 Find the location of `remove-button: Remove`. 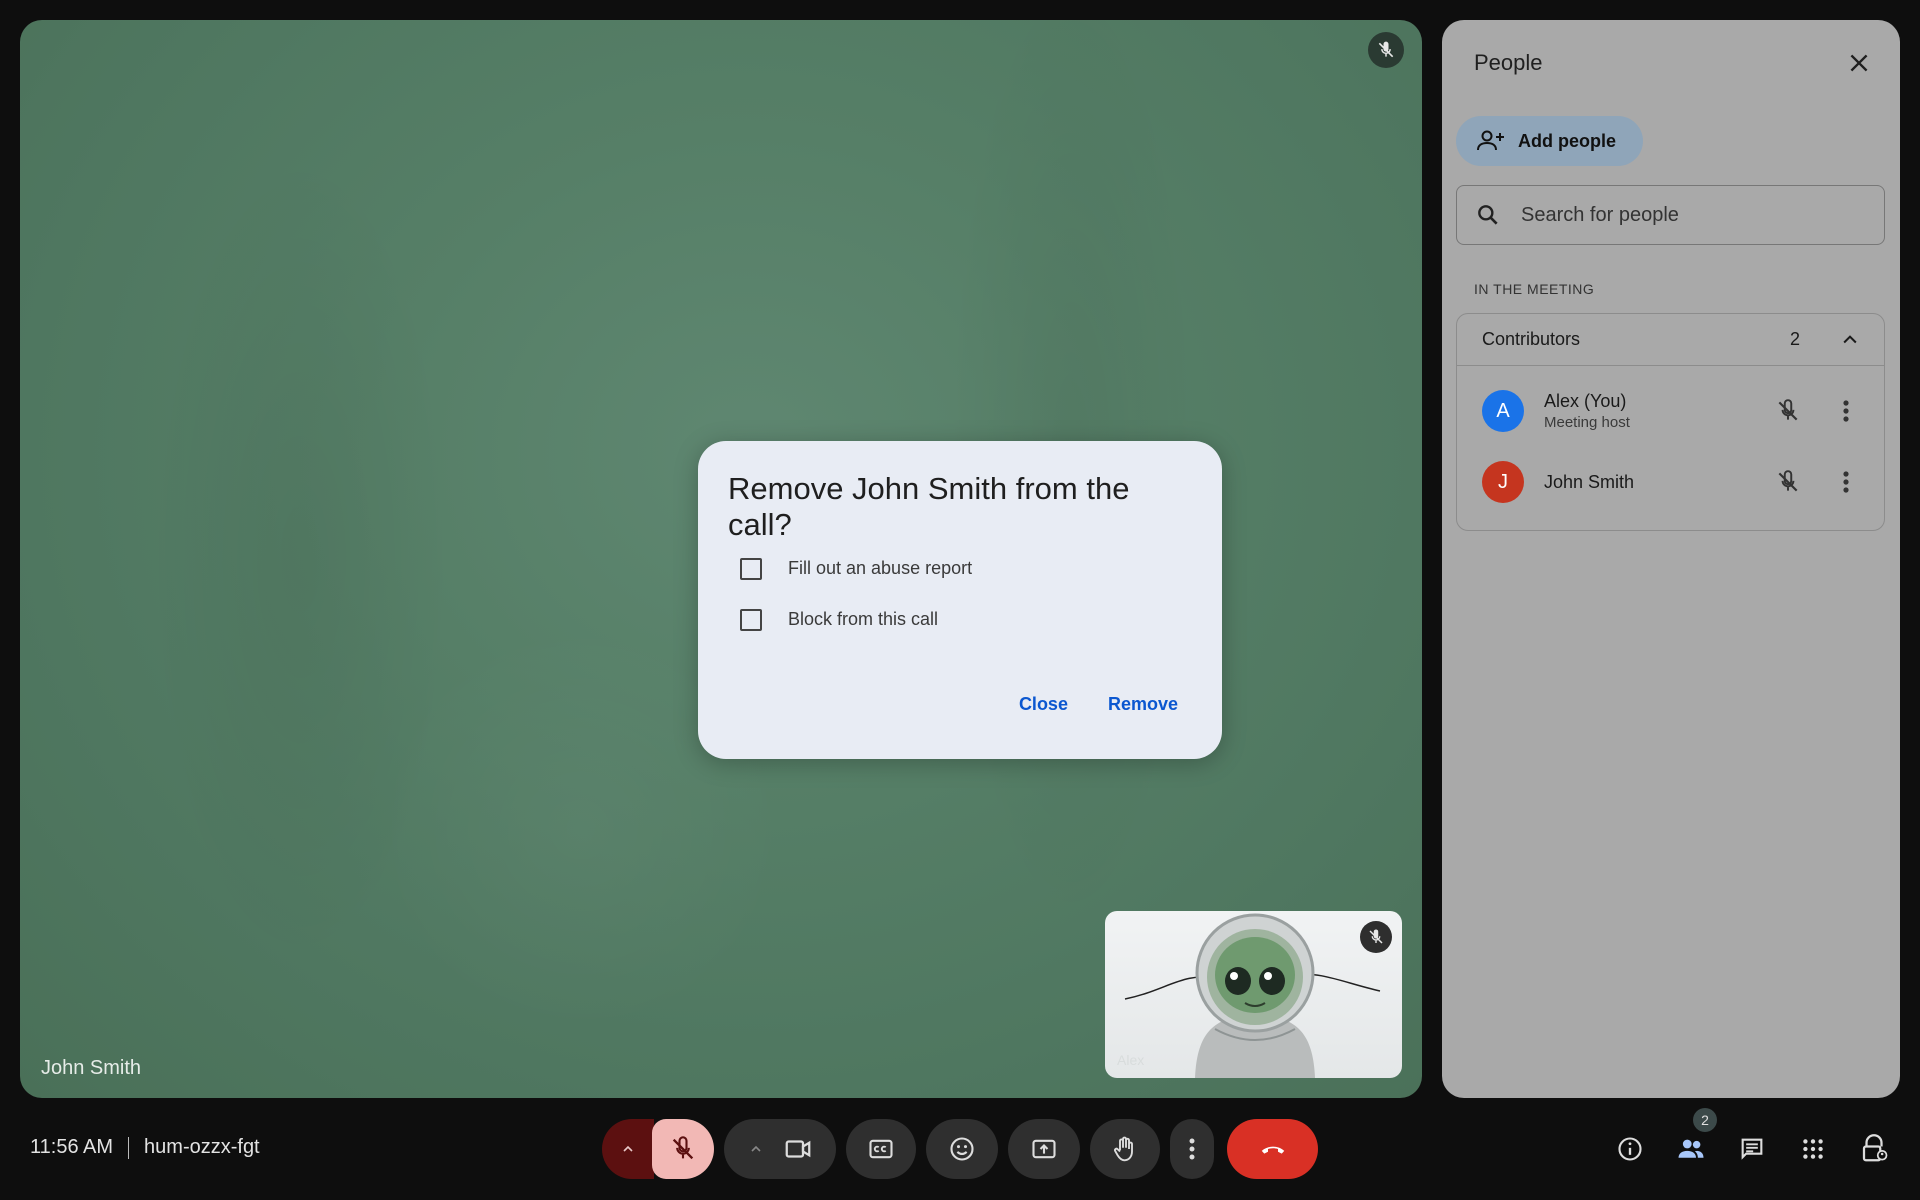

remove-button: Remove is located at coordinates (1143, 704).